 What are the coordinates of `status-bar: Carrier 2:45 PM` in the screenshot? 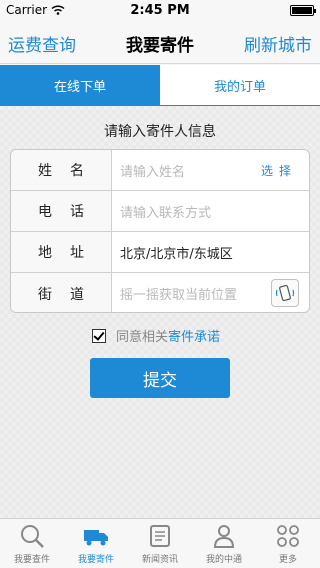 It's located at (160, 10).